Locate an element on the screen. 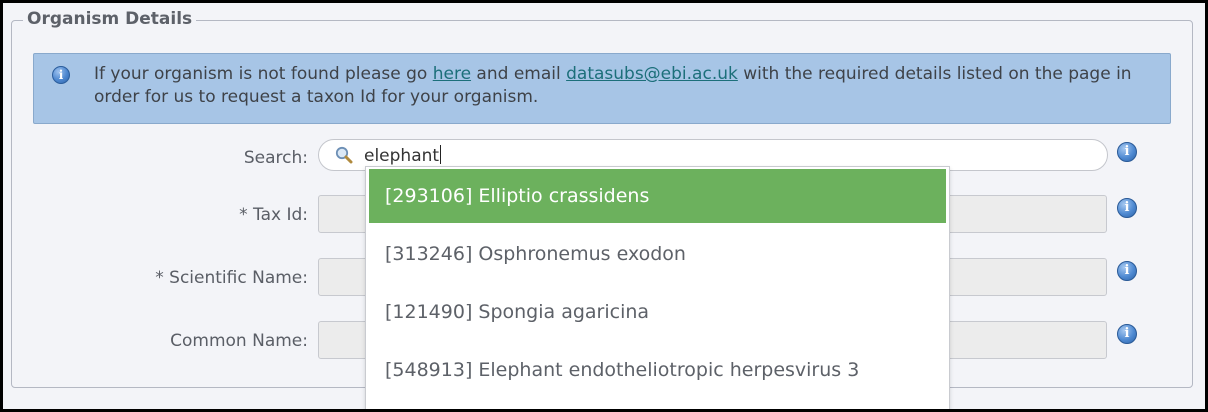 This screenshot has width=1208, height=412. info-icon: i is located at coordinates (61, 75).